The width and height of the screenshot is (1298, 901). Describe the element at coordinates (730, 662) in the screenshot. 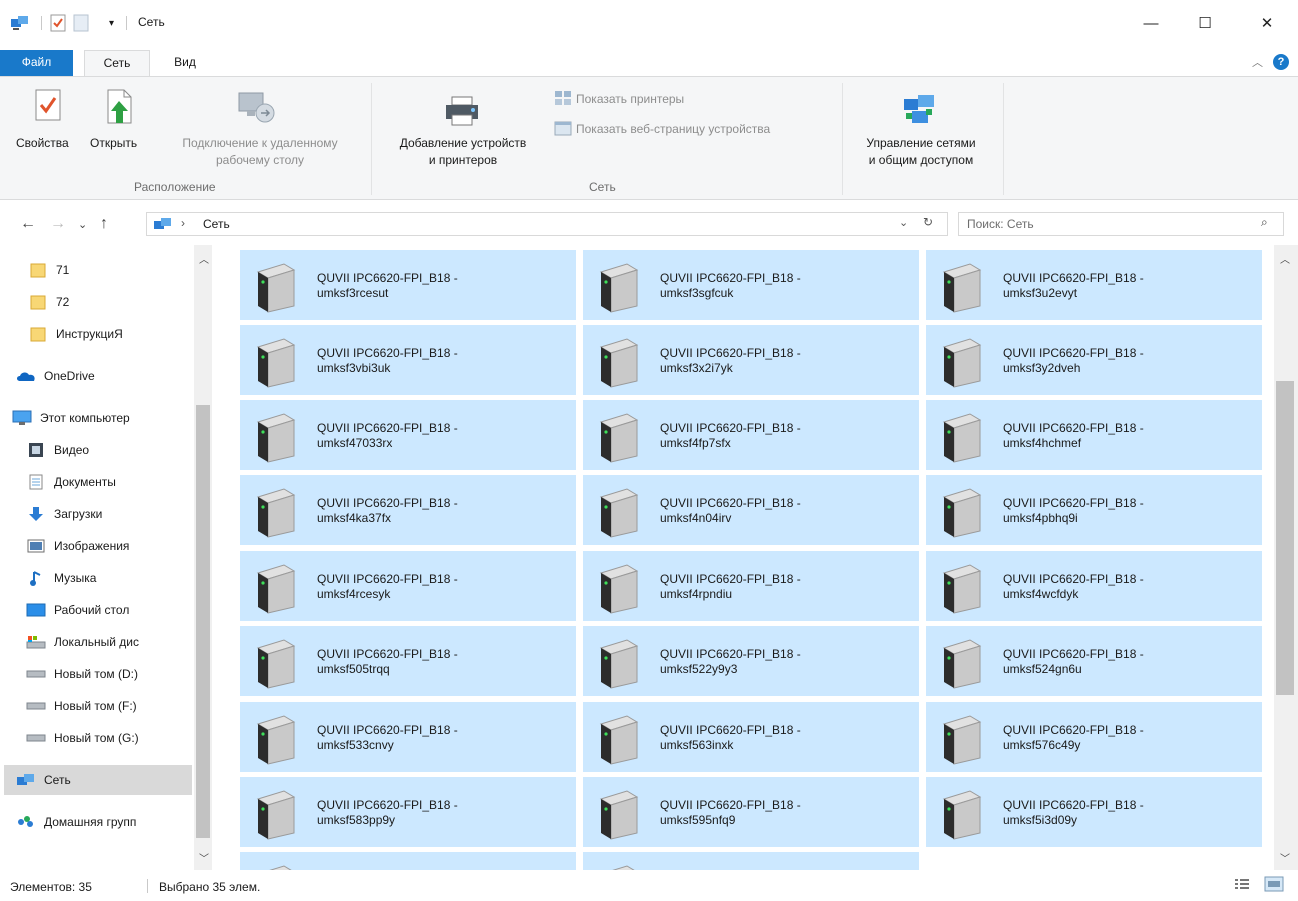

I see `device-name: QUVII IPC6620-FPI_B18 - umksf522y9y3` at that location.